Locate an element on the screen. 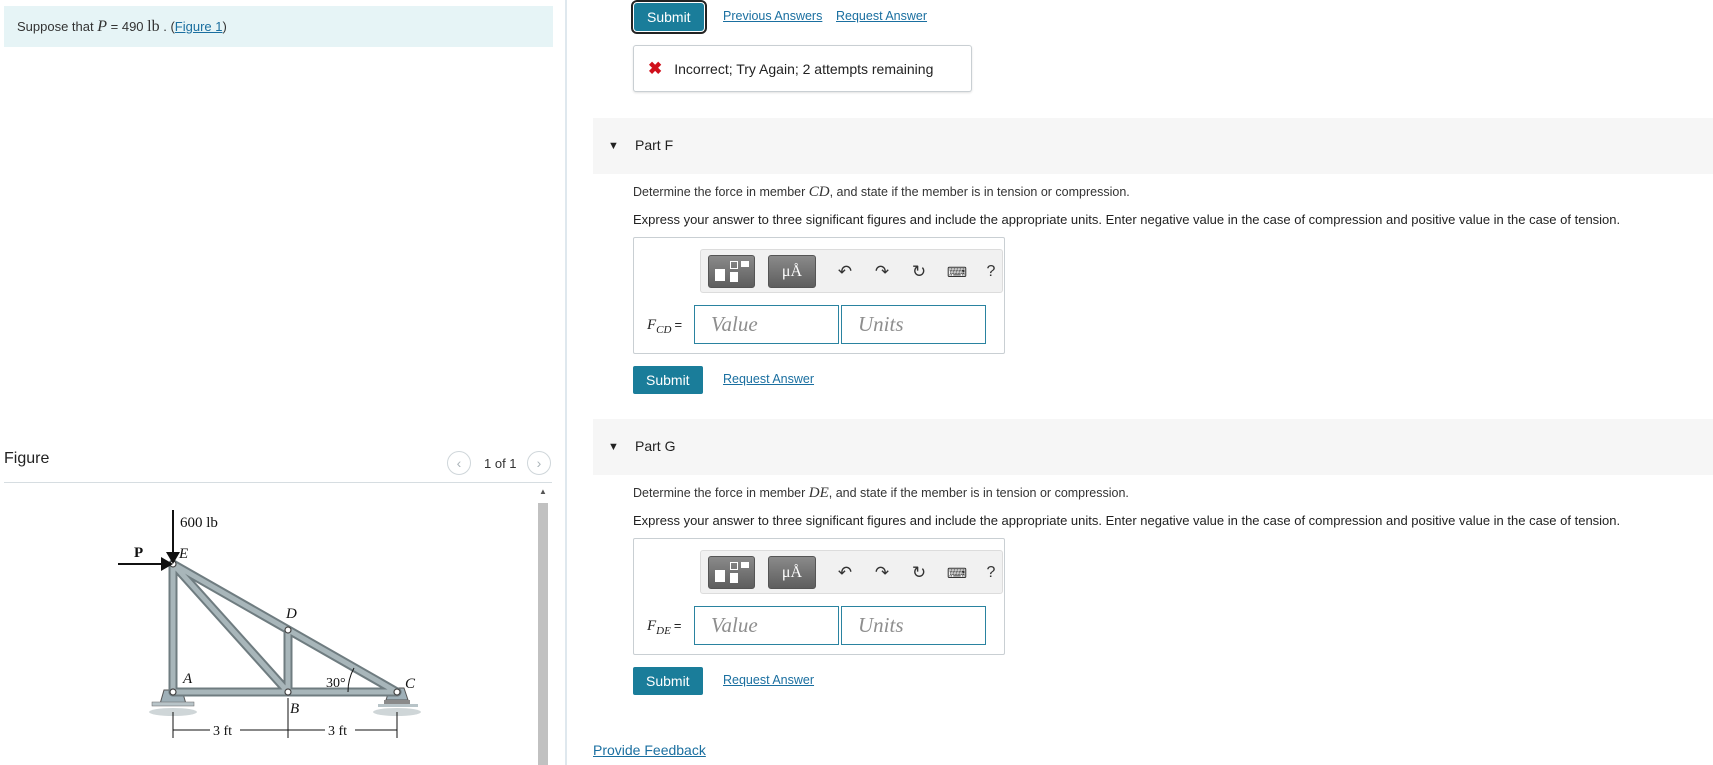  figure-title: Figure is located at coordinates (27, 458).